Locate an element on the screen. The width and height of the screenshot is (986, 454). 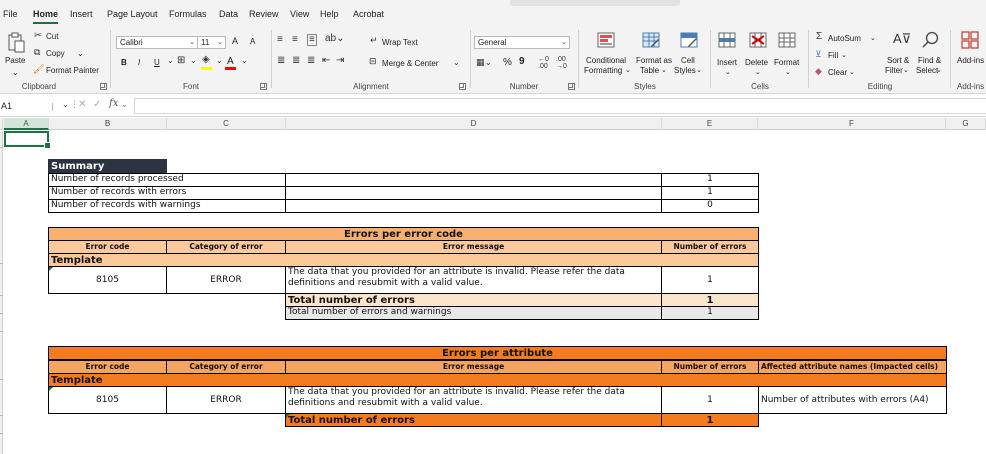
sort-filter-button: Sort & is located at coordinates (898, 60).